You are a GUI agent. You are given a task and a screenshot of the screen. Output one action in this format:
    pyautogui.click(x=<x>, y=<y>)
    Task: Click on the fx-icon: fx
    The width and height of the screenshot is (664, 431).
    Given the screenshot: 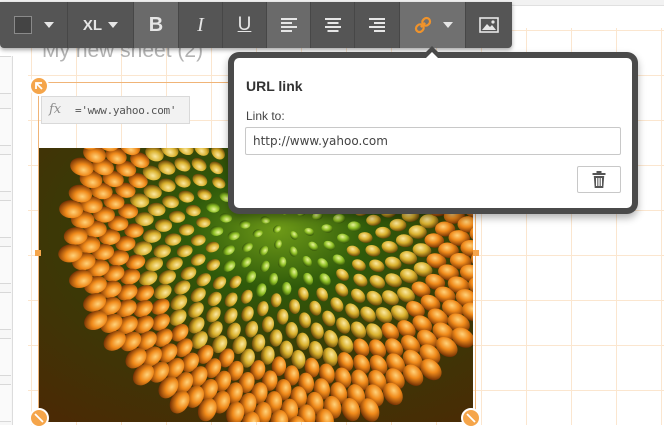 What is the action you would take?
    pyautogui.click(x=55, y=109)
    